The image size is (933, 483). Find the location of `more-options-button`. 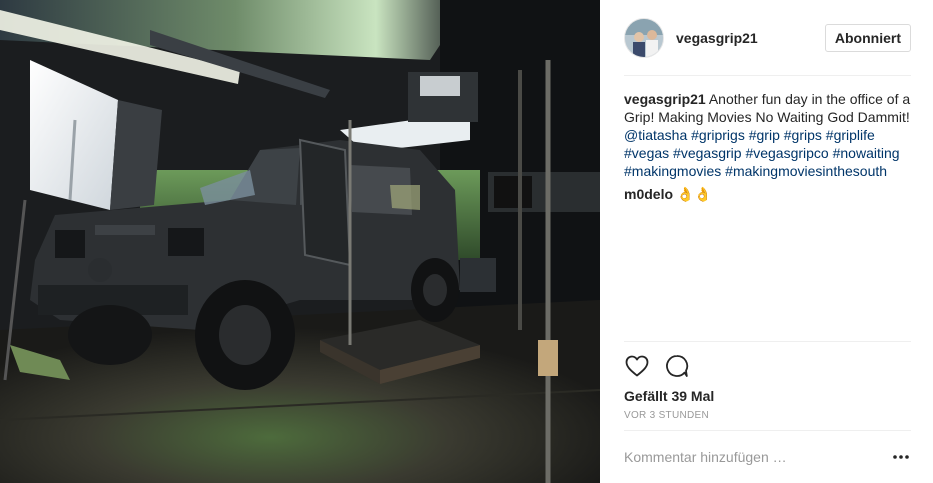

more-options-button is located at coordinates (901, 457).